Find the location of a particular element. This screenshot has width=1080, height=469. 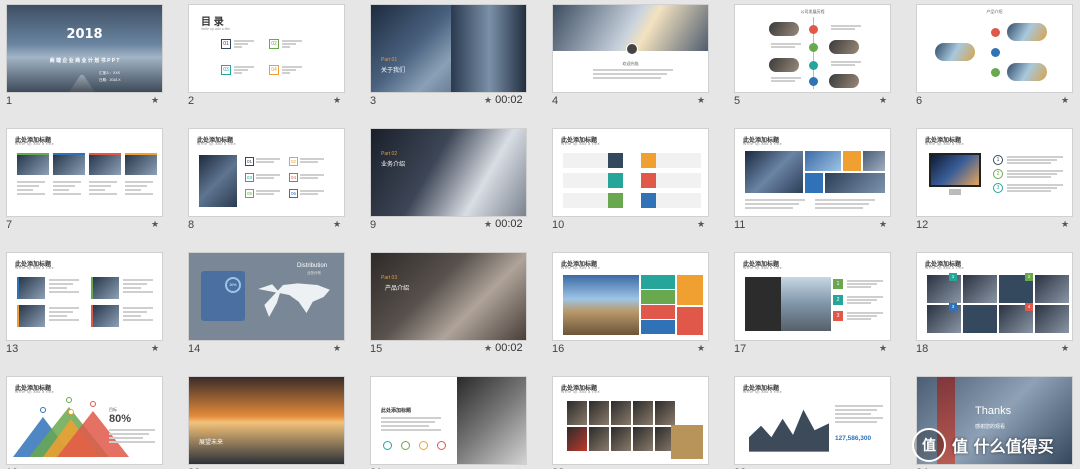

slide-thumbnail-17: 此处添加标题 Write up add a title 1 2 3 17 ★ is located at coordinates (816, 306).